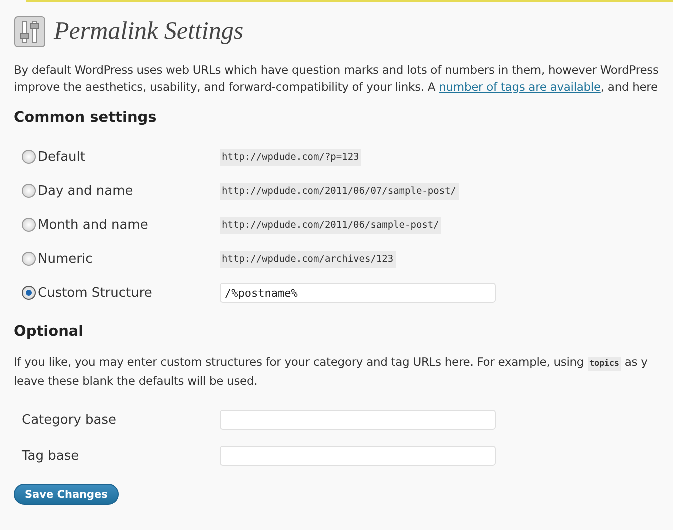 This screenshot has width=673, height=530. I want to click on save-changes-button: Save Changes, so click(66, 494).